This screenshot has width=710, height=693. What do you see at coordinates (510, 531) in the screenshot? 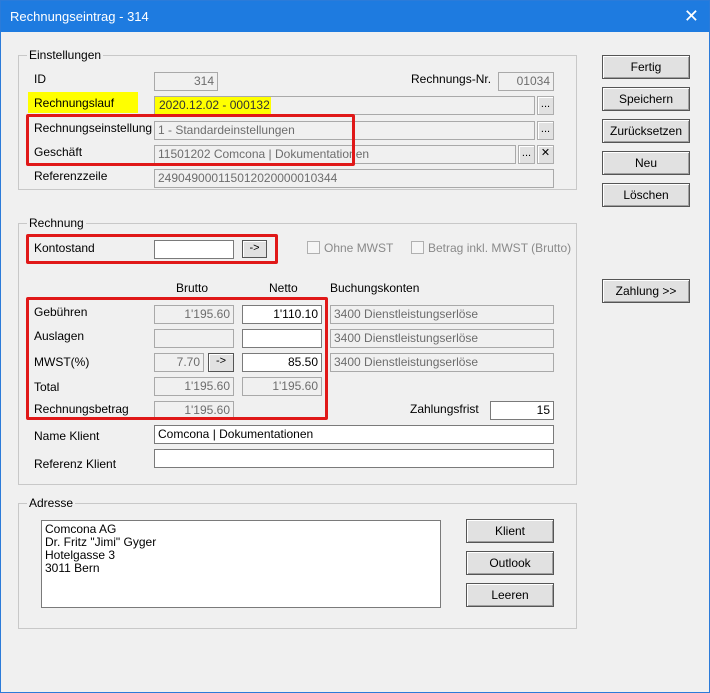
I see `klient-button: Klient` at bounding box center [510, 531].